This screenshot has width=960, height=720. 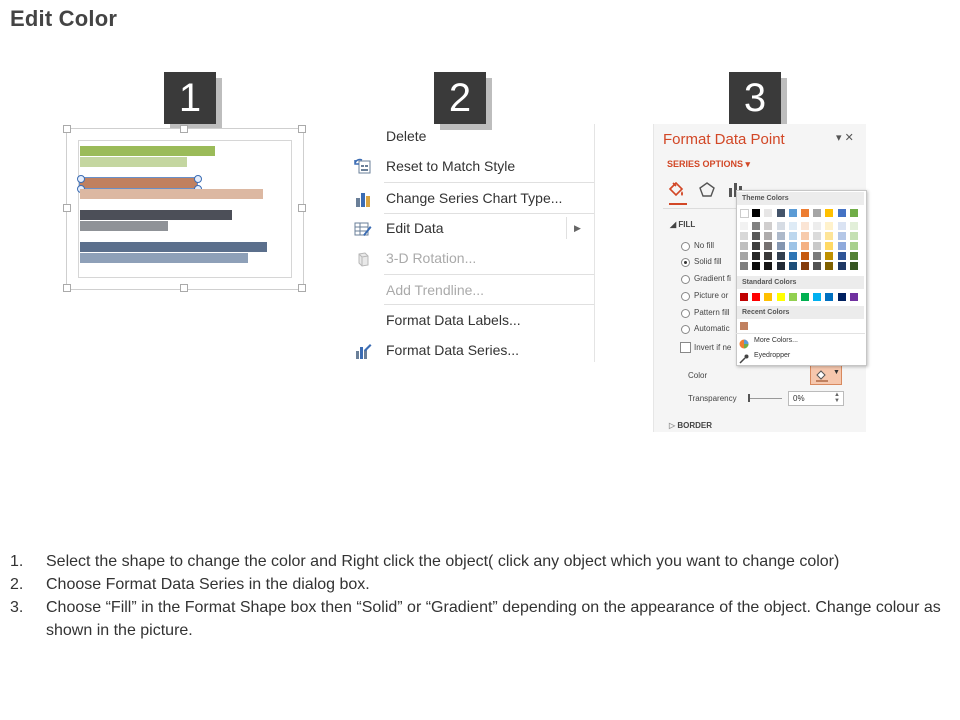 What do you see at coordinates (826, 375) in the screenshot?
I see `color-picker-button: ▼` at bounding box center [826, 375].